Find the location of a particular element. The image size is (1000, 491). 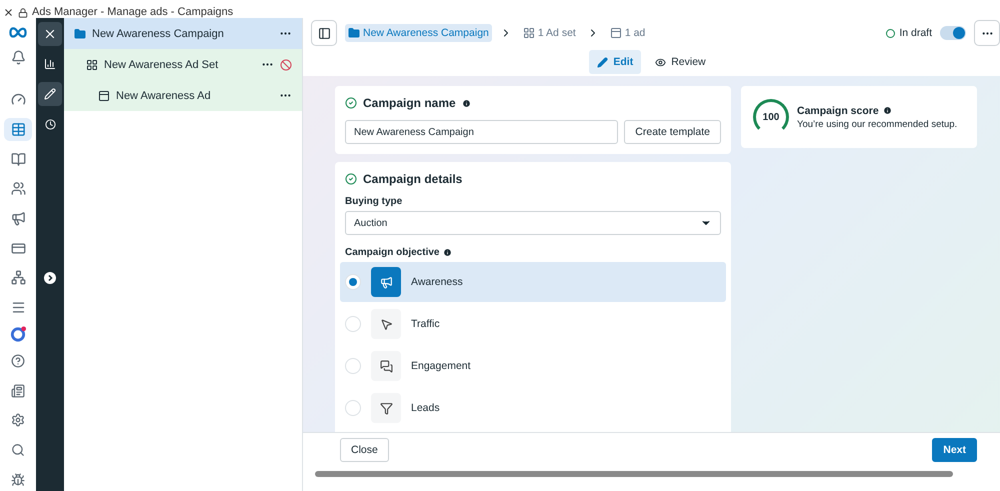

card-title: Campaign name is located at coordinates (409, 103).